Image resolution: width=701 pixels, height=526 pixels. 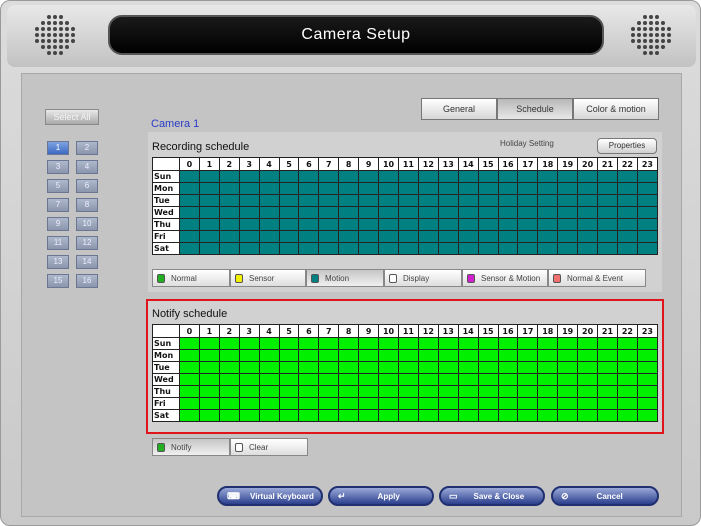 What do you see at coordinates (166, 224) in the screenshot?
I see `recording-day-label: Thu` at bounding box center [166, 224].